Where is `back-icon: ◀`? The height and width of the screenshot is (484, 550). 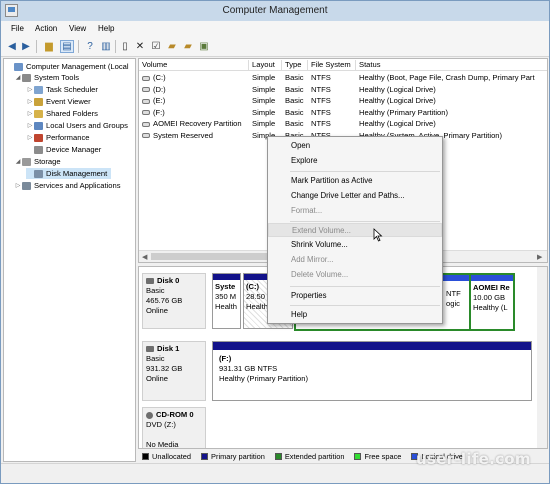
back-icon: ◀ is located at coordinates (12, 46).